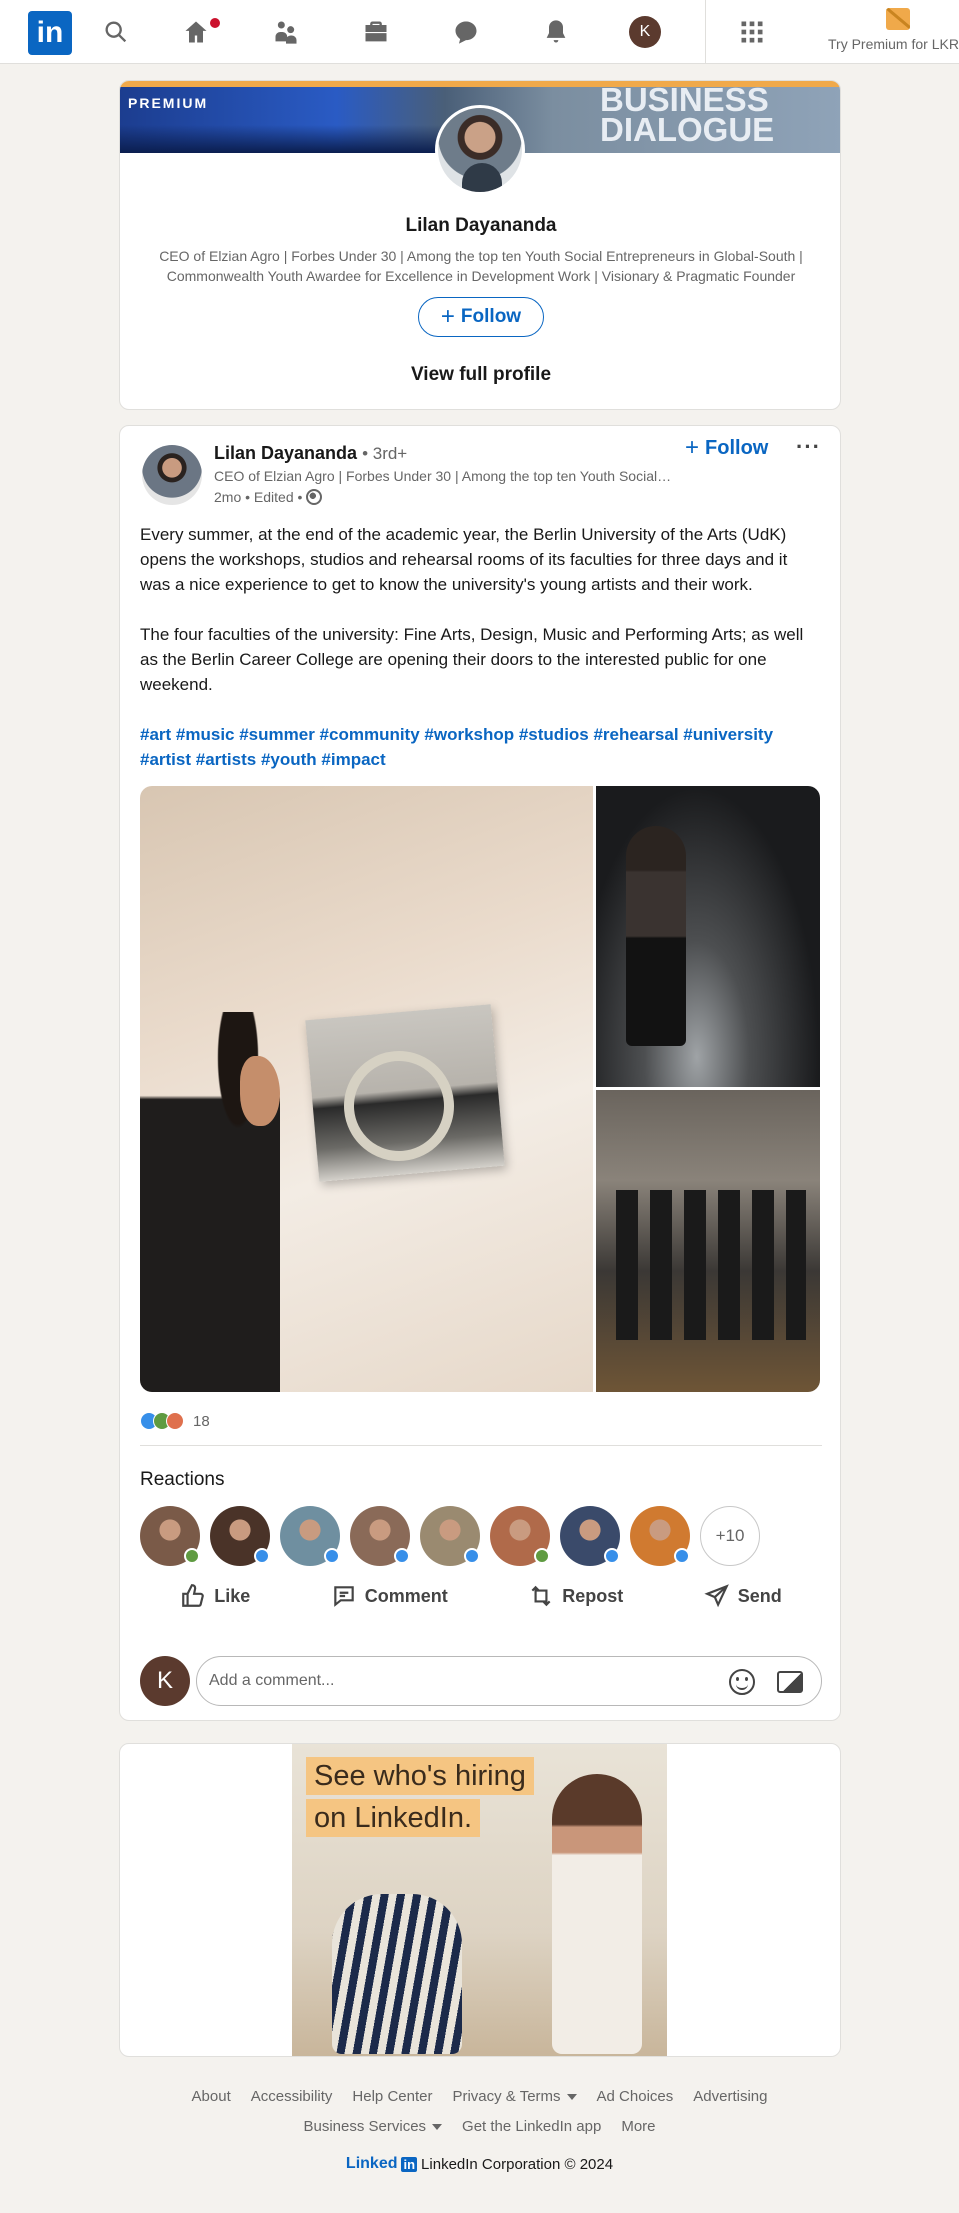  What do you see at coordinates (730, 1536) in the screenshot?
I see `more-reactors-button: +10` at bounding box center [730, 1536].